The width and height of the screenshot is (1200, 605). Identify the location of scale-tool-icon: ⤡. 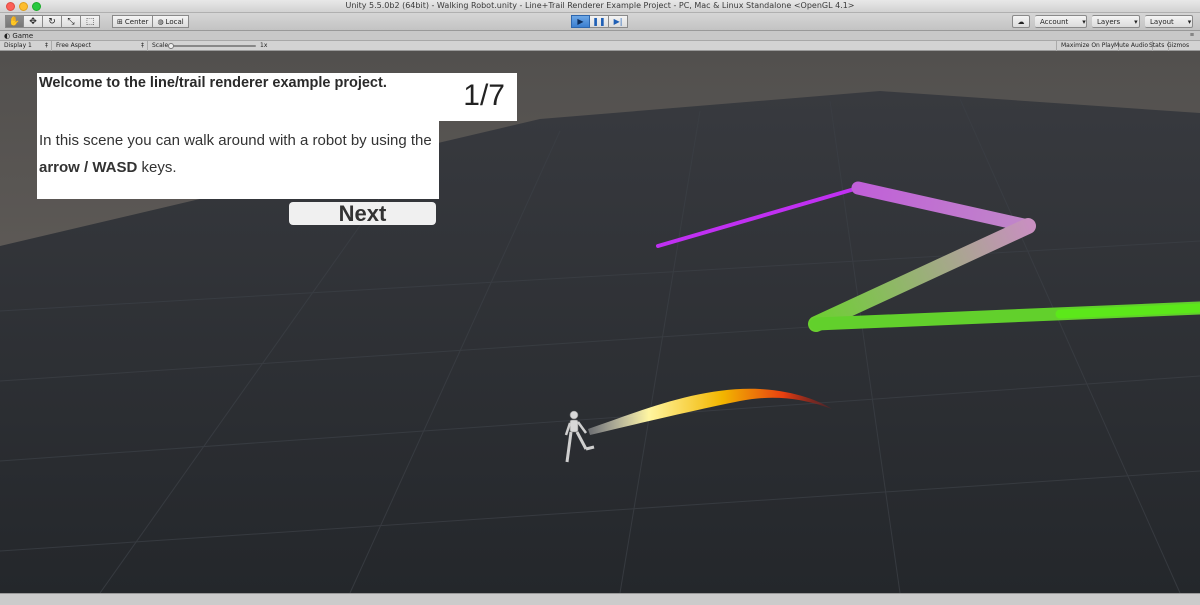
(71, 21).